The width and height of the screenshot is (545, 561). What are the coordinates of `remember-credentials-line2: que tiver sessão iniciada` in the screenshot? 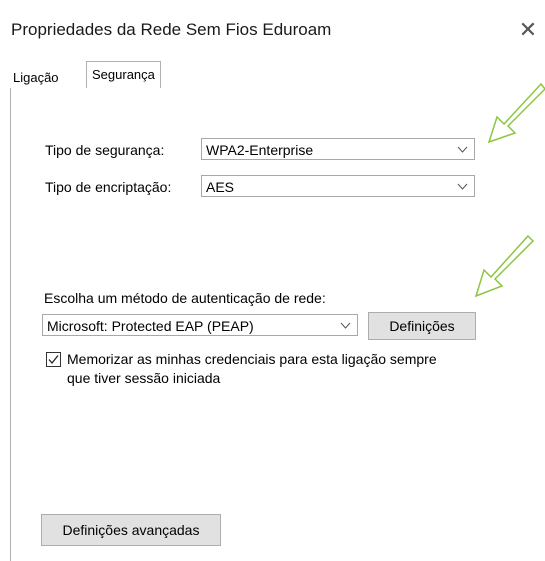 It's located at (144, 378).